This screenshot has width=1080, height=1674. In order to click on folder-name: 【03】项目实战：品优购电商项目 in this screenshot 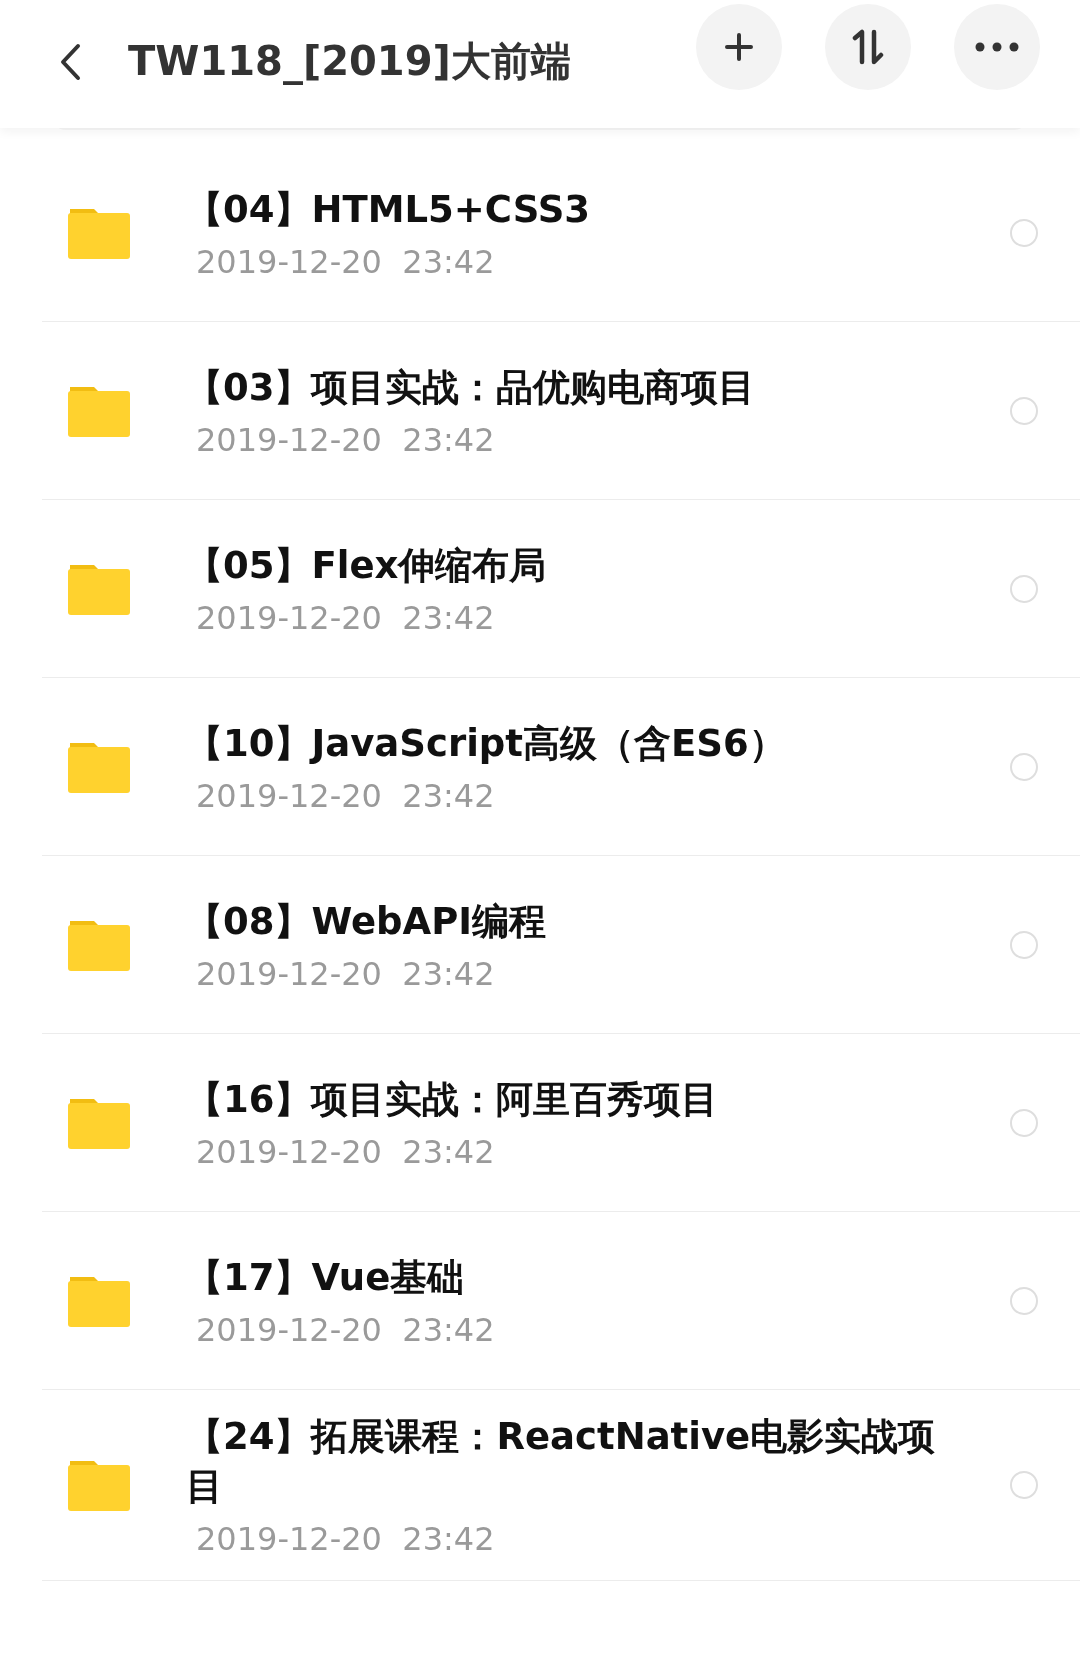, I will do `click(578, 387)`.